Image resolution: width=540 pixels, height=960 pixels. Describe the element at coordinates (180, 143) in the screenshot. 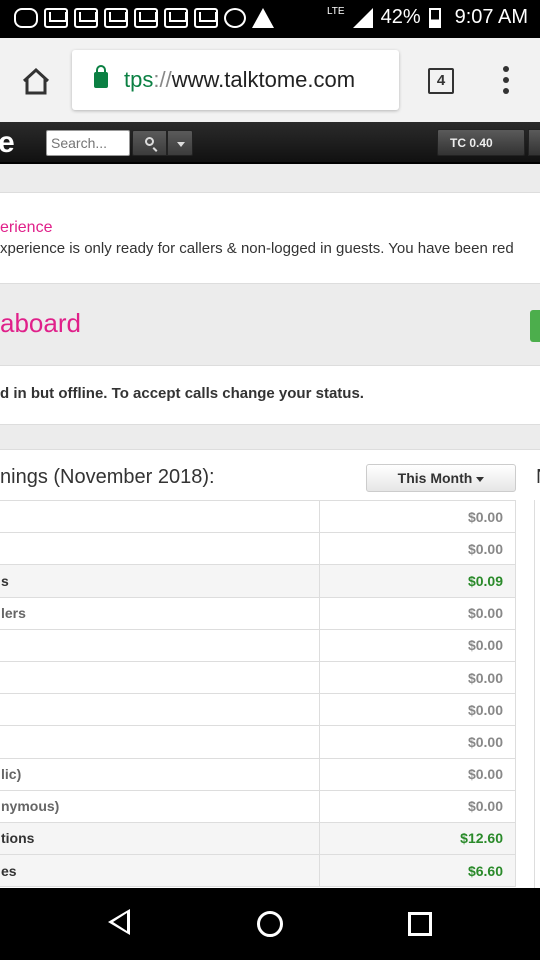

I see `search-dropdown-button` at that location.